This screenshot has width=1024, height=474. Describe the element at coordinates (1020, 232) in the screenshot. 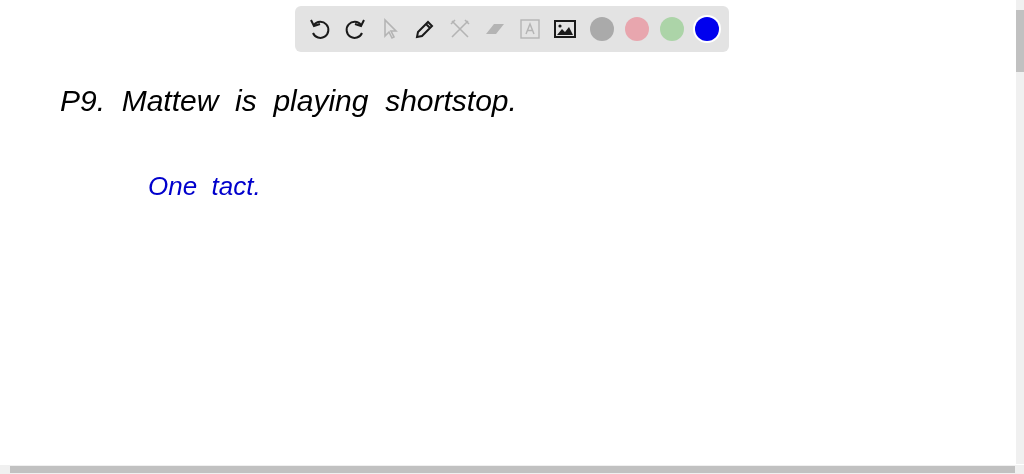

I see `vertical-scrollbar` at that location.